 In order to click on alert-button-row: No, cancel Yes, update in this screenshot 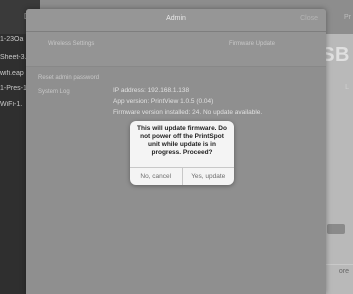, I will do `click(182, 176)`.